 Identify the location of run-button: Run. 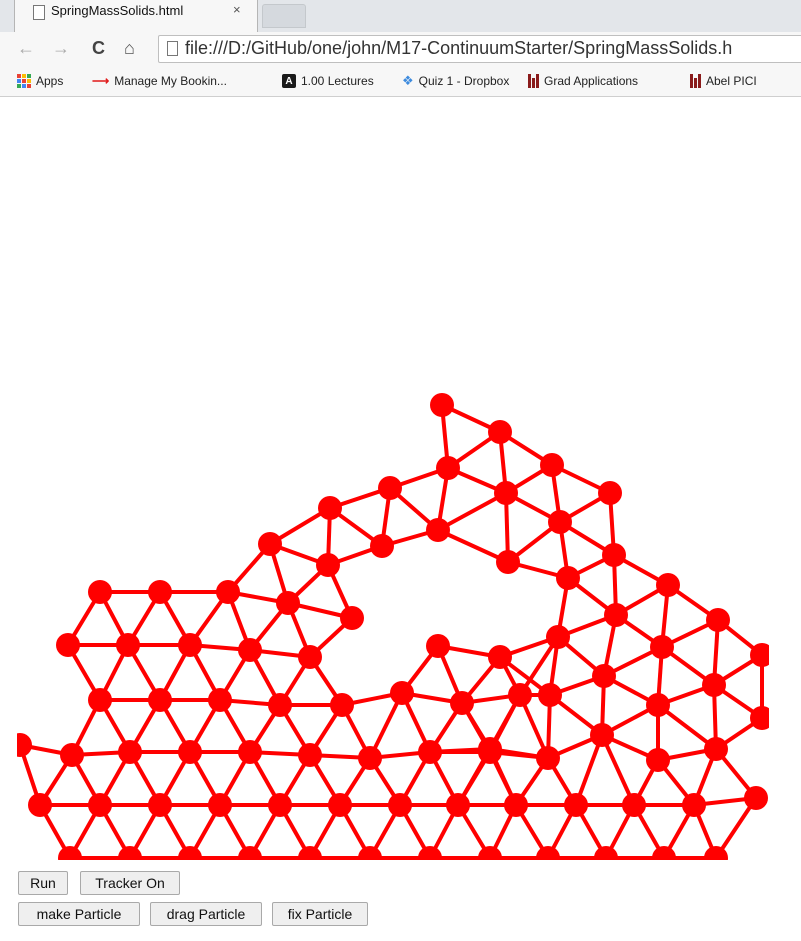
(43, 883).